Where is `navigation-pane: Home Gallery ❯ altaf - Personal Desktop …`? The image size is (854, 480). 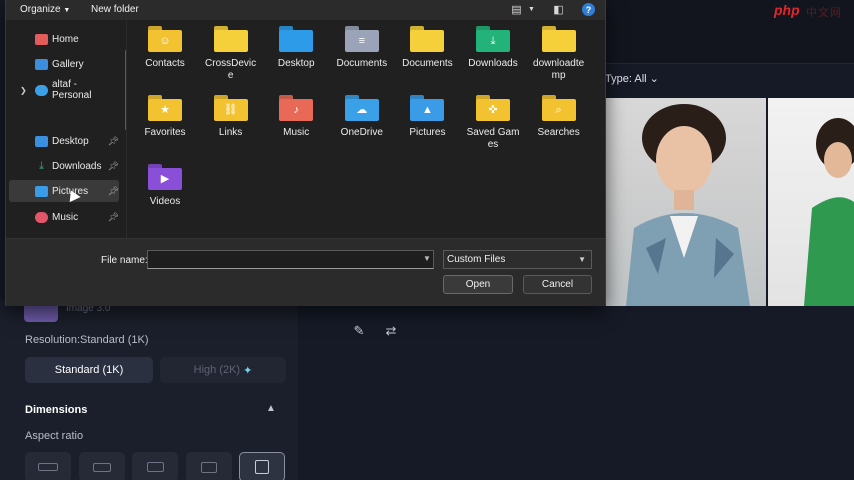
navigation-pane: Home Gallery ❯ altaf - Personal Desktop … is located at coordinates (66, 129).